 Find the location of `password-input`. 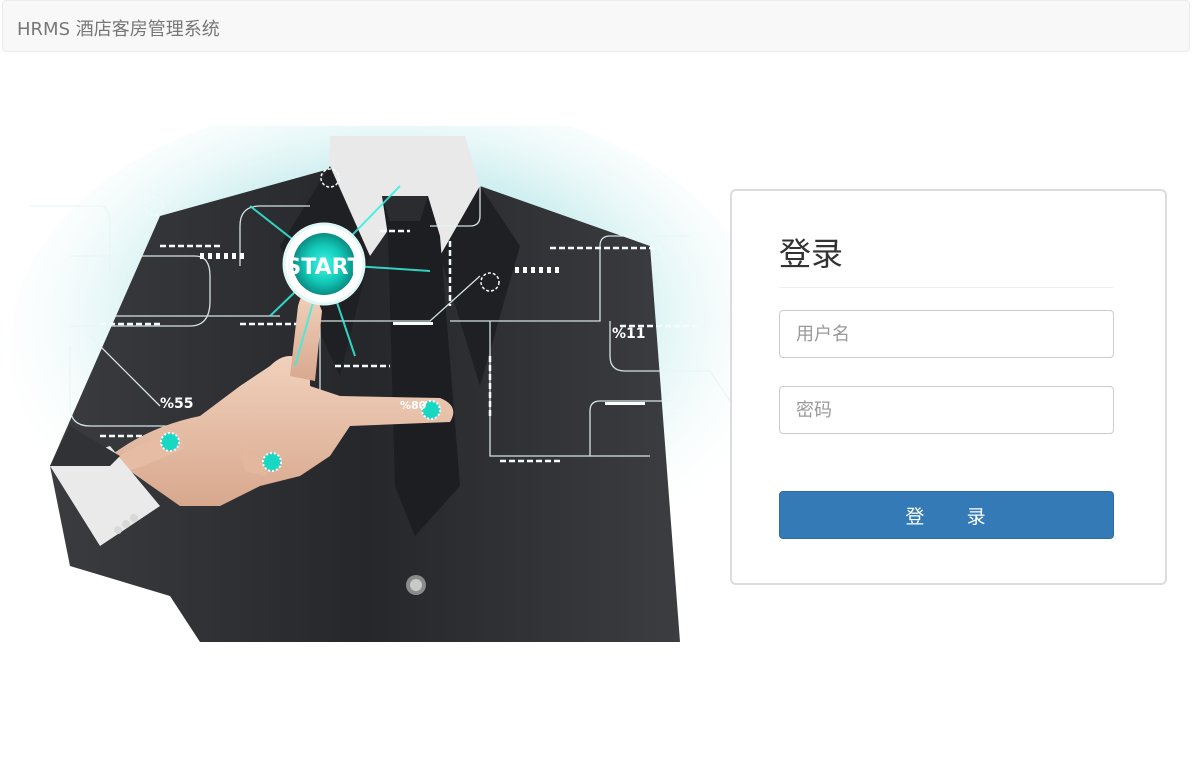

password-input is located at coordinates (946, 410).